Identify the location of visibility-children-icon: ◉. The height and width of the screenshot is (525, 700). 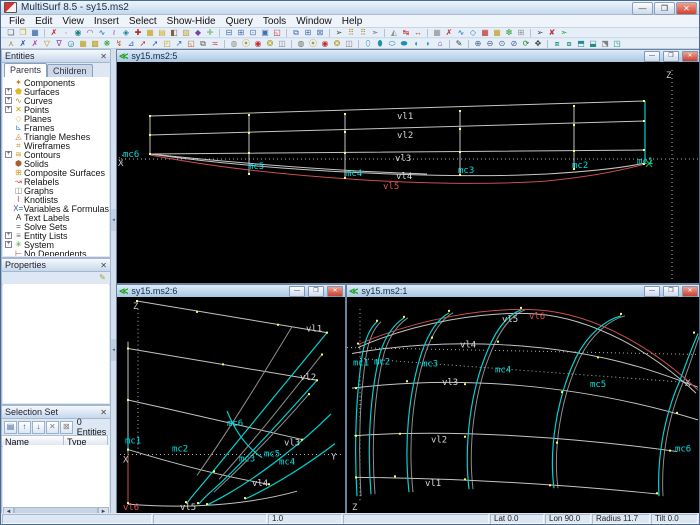
(325, 43).